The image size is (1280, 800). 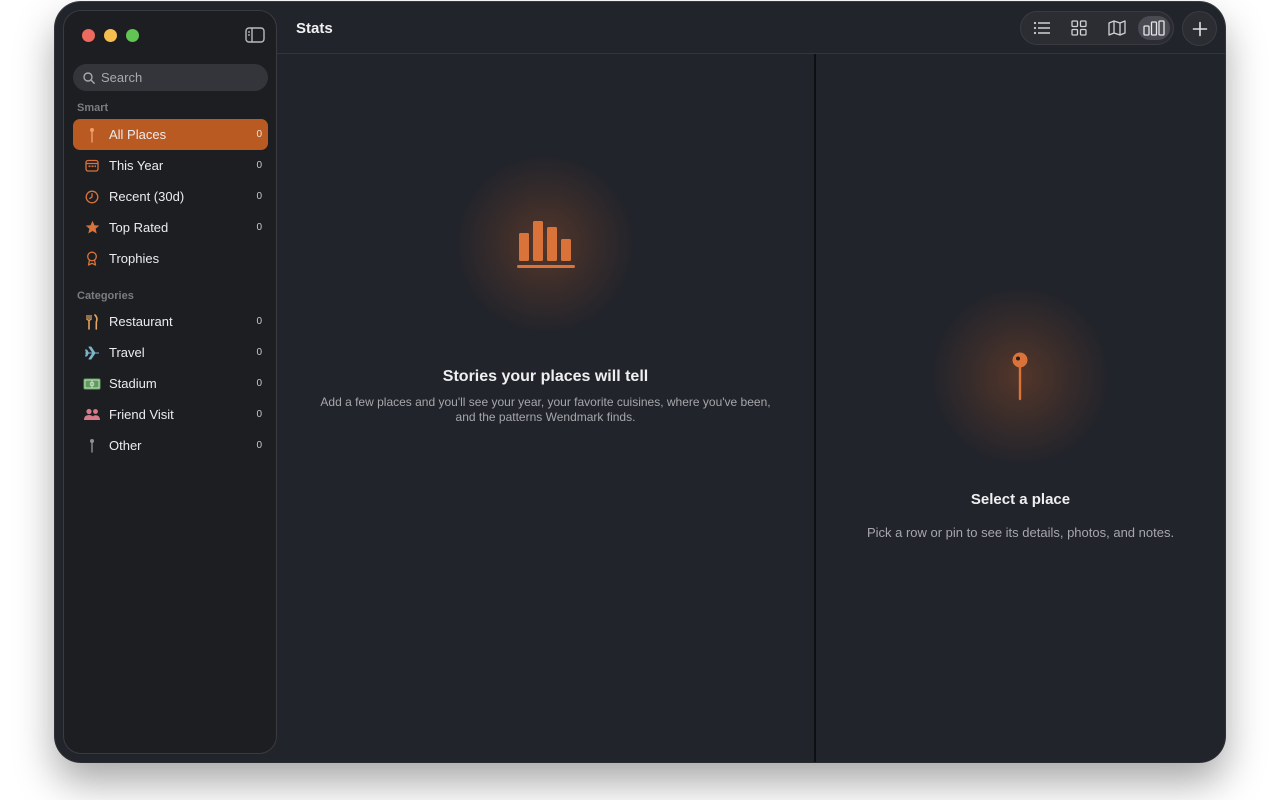 I want to click on zoom-window-button, so click(x=132, y=35).